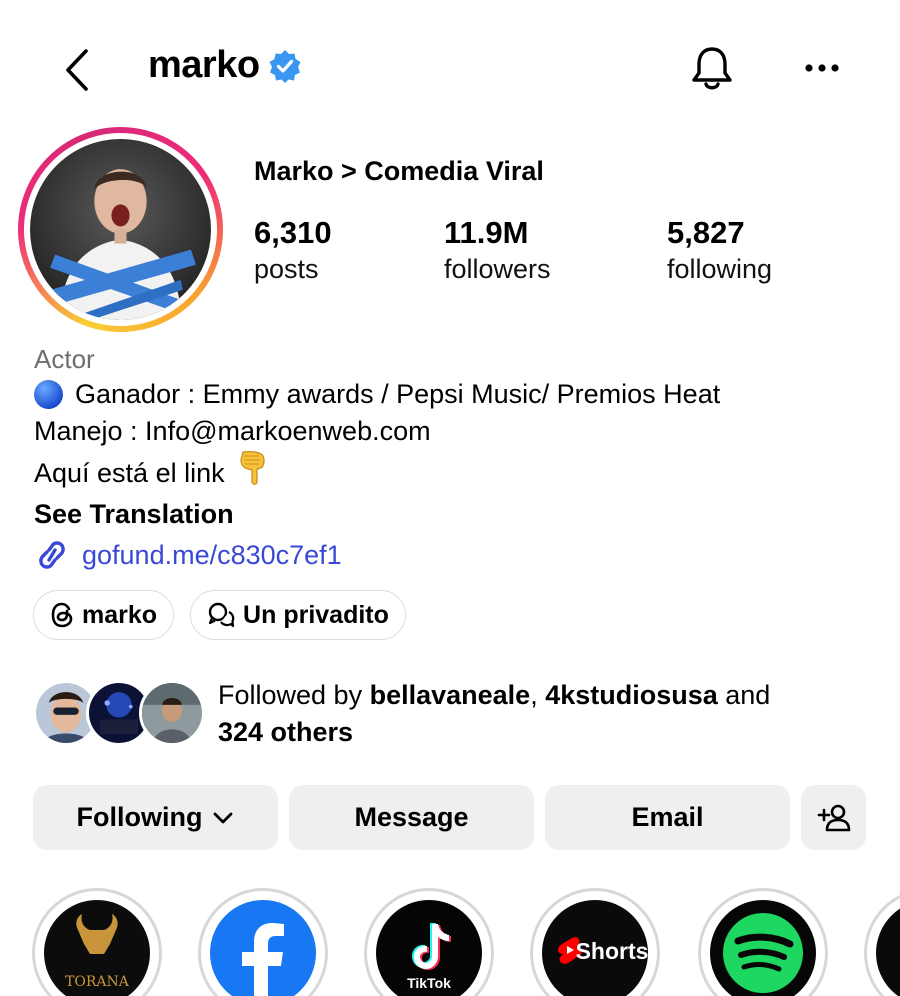 The width and height of the screenshot is (900, 996). What do you see at coordinates (744, 695) in the screenshot?
I see `followed-and: and` at bounding box center [744, 695].